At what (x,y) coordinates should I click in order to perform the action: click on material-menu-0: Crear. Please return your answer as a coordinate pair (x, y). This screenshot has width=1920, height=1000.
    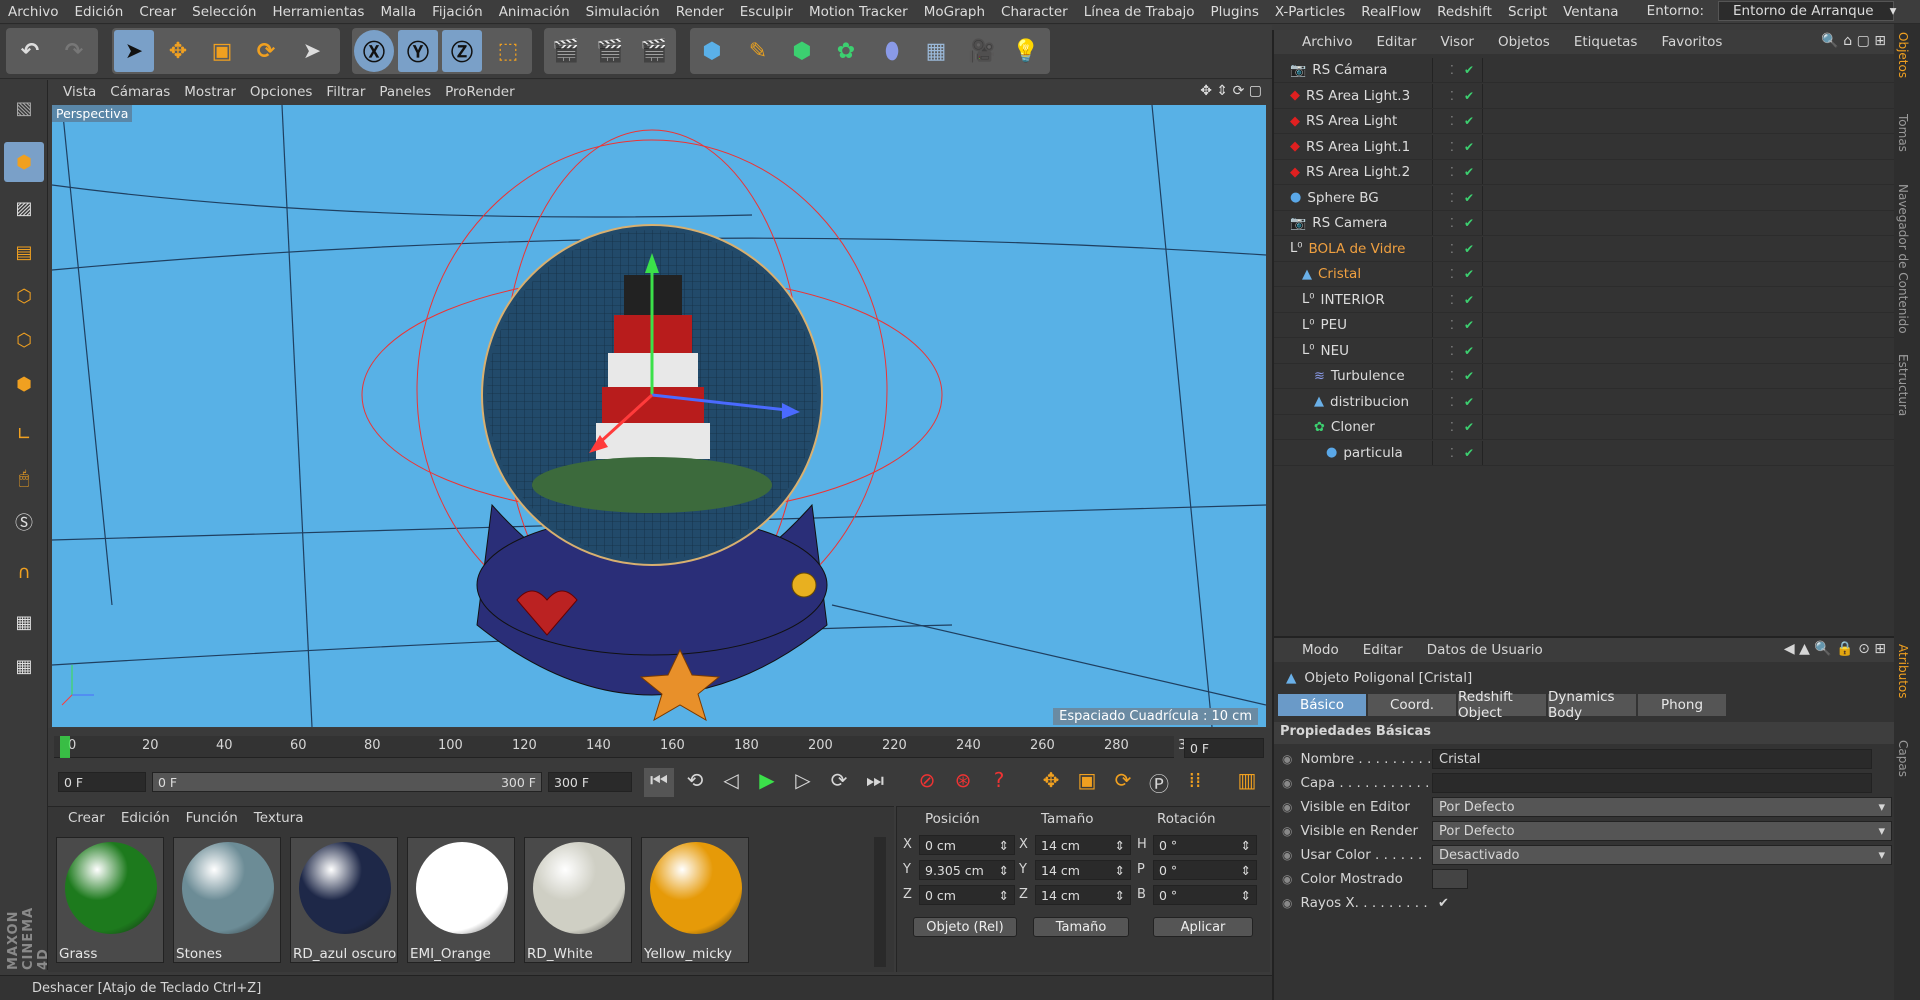
    Looking at the image, I should click on (86, 818).